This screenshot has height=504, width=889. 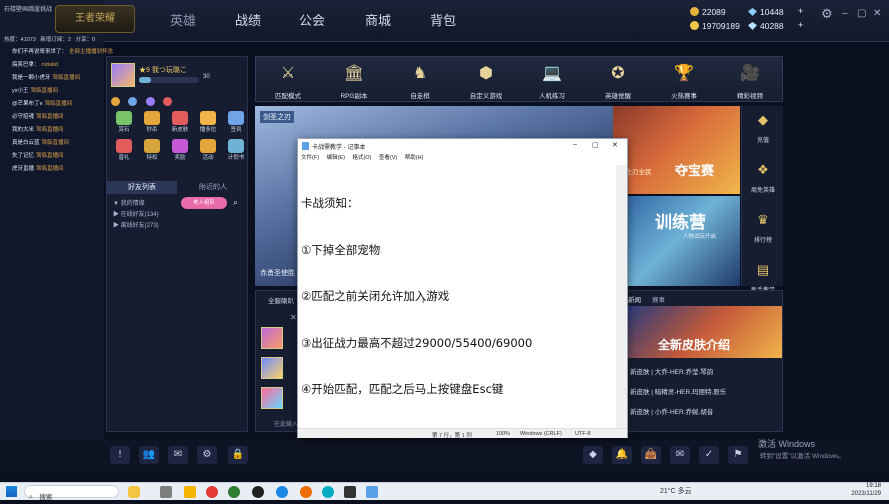 I want to click on mode-1: 🏛 RPG副本, so click(x=354, y=80).